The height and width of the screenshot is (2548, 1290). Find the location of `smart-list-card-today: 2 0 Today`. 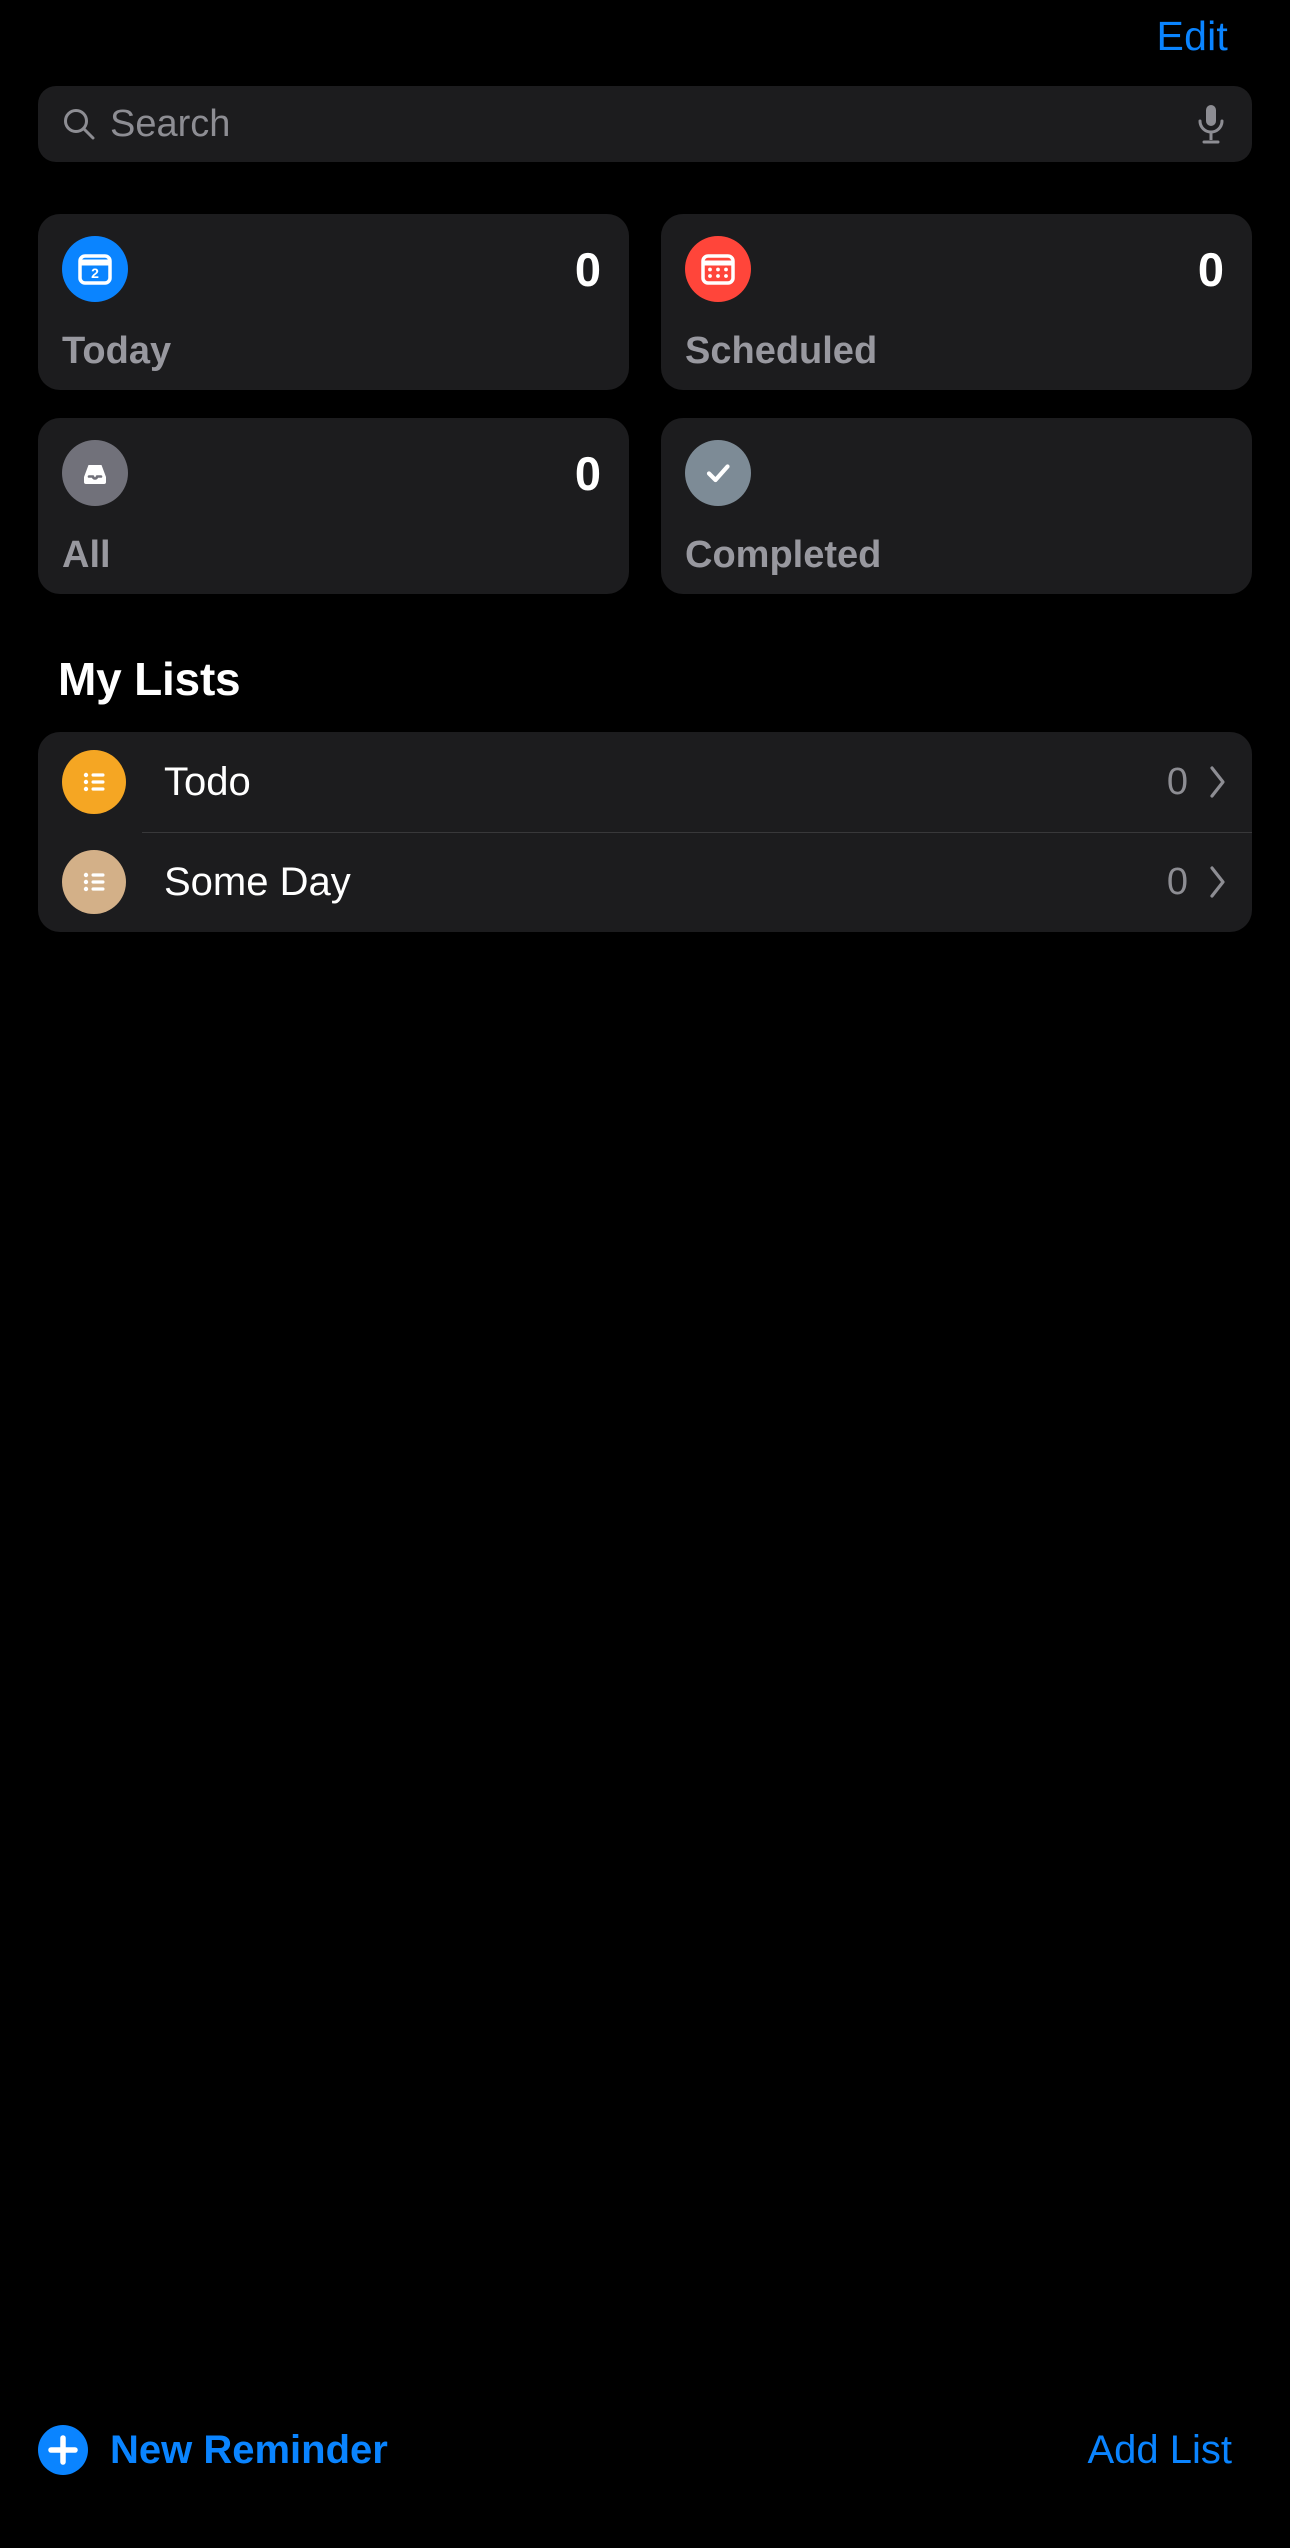

smart-list-card-today: 2 0 Today is located at coordinates (333, 302).